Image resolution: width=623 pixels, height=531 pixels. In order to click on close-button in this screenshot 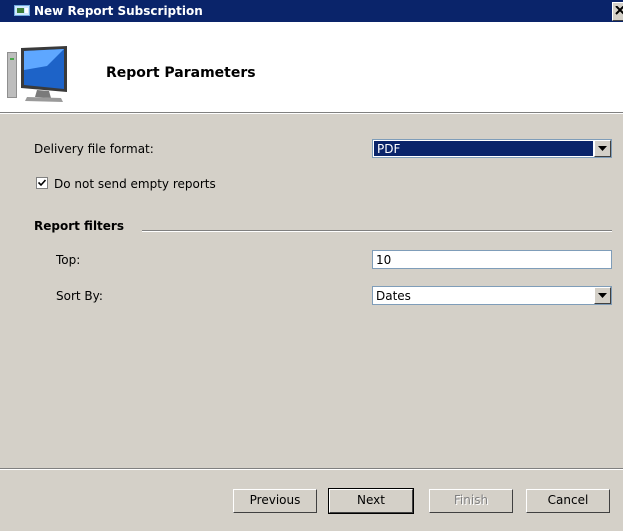, I will do `click(617, 11)`.